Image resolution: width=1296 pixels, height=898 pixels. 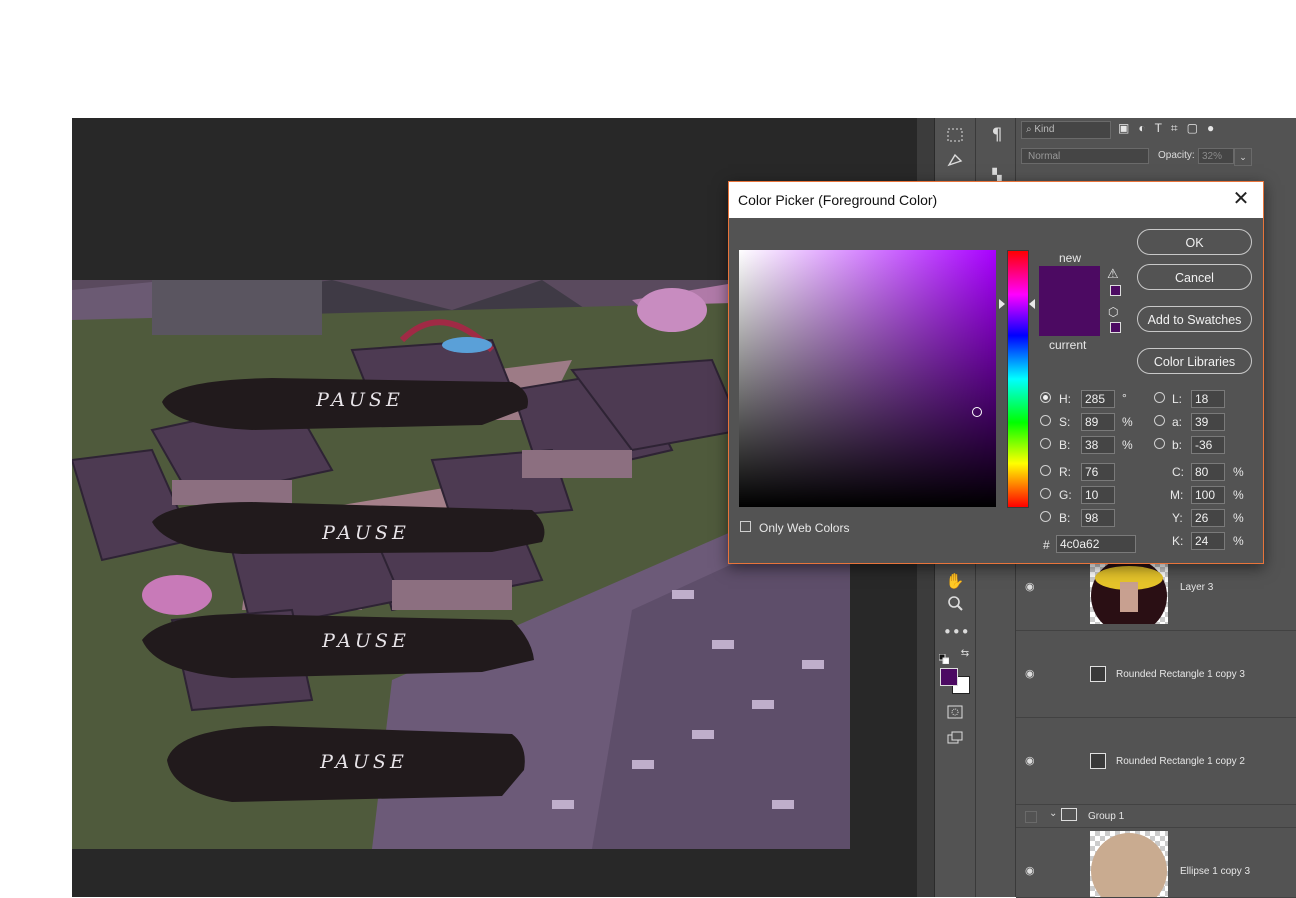 I want to click on blue-field: 98, so click(x=1098, y=518).